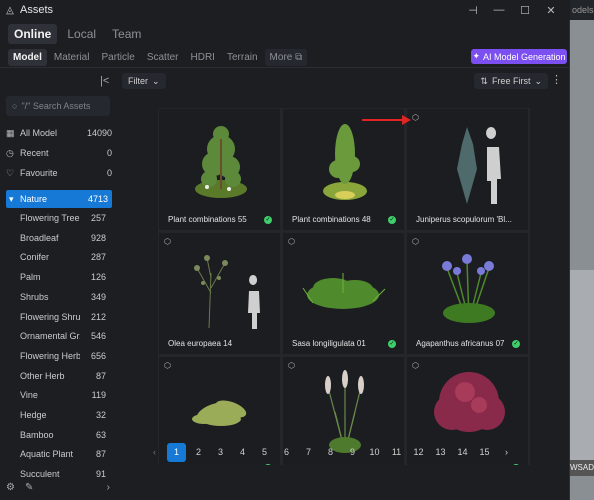  Describe the element at coordinates (343, 293) in the screenshot. I see `asset-card: ⬡ Sasa longiligulata 01 ✓` at that location.